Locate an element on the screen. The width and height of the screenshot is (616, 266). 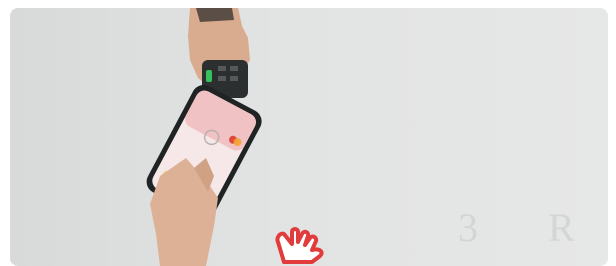
hand-pointer-icon is located at coordinates (299, 245).